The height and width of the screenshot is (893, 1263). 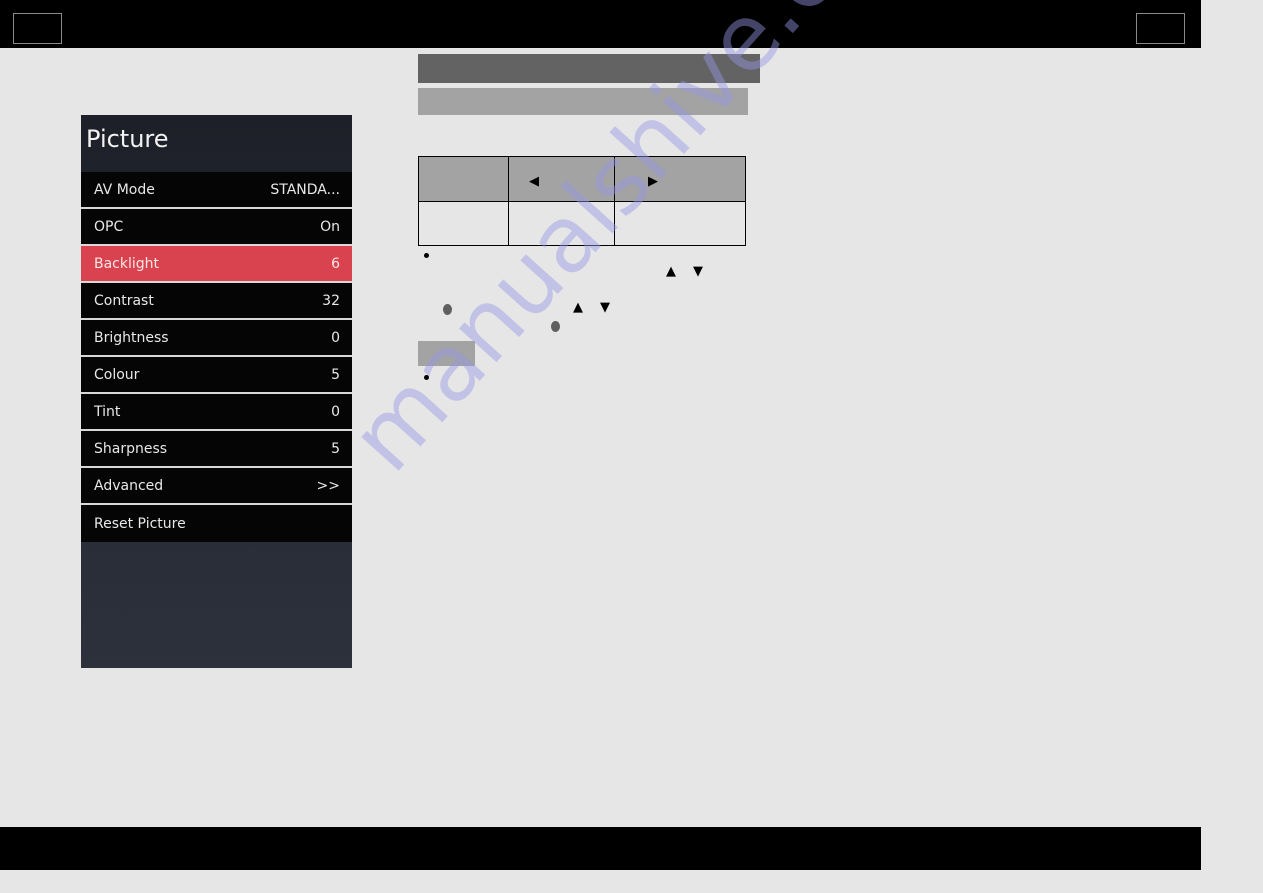 What do you see at coordinates (330, 226) in the screenshot?
I see `menu-item-value: On` at bounding box center [330, 226].